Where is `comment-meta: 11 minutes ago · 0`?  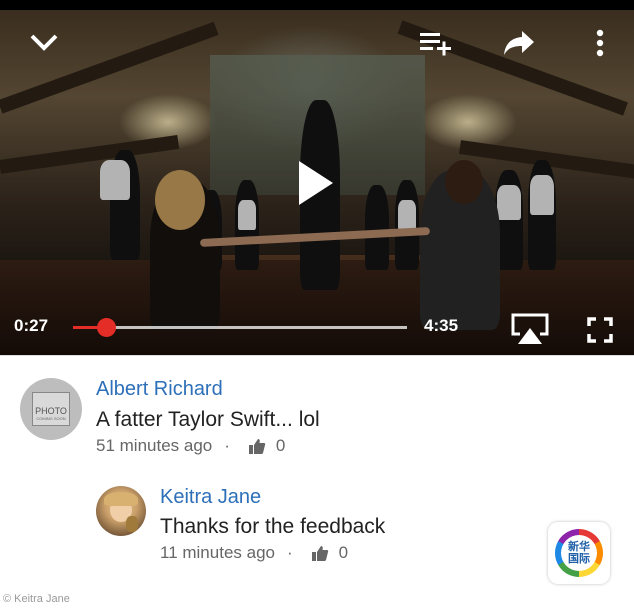 comment-meta: 11 minutes ago · 0 is located at coordinates (254, 553).